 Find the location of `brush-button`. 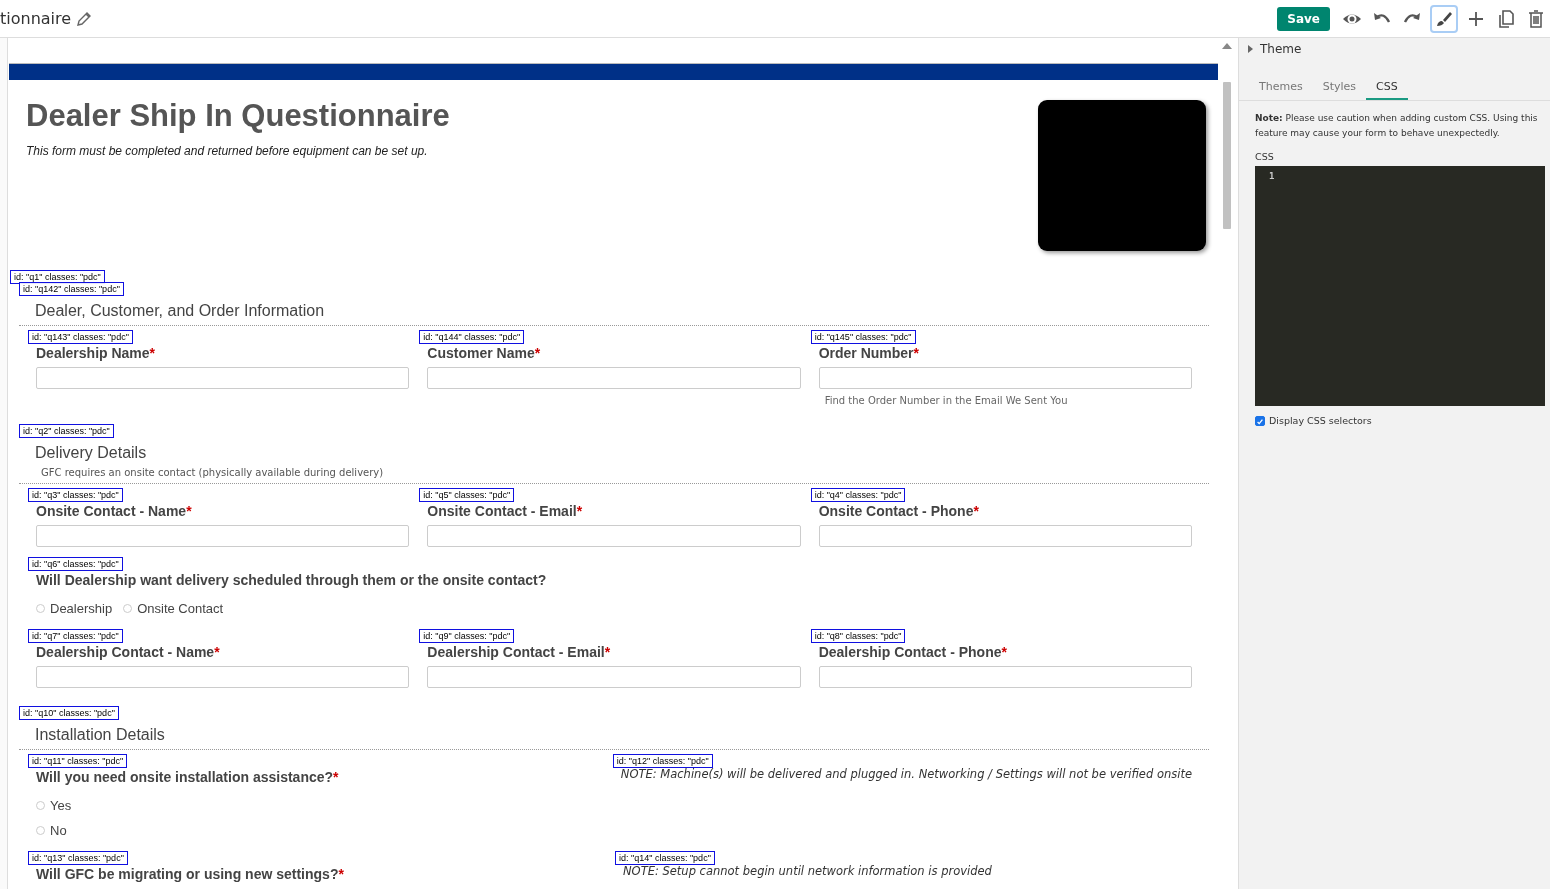

brush-button is located at coordinates (1444, 18).